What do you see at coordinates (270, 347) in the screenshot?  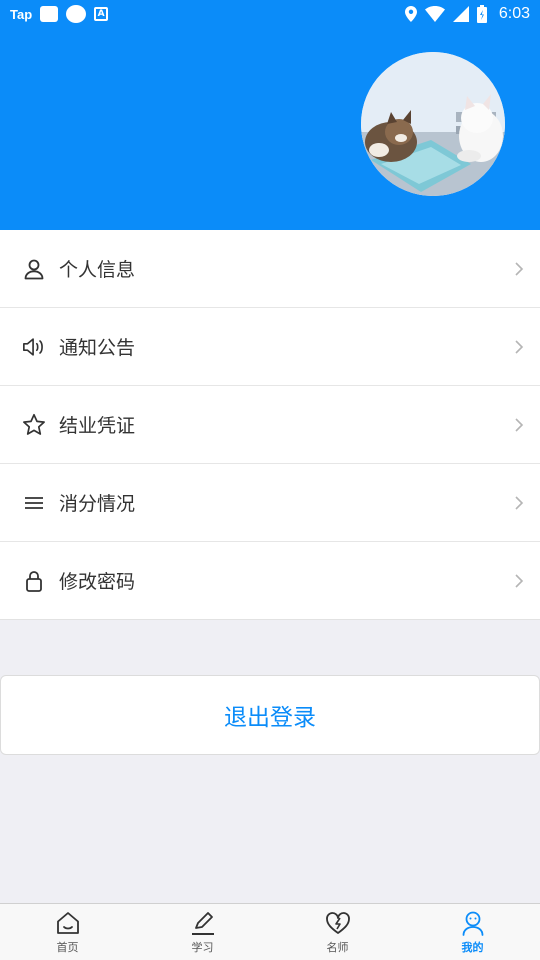 I see `menu-item-notices: 通知公告` at bounding box center [270, 347].